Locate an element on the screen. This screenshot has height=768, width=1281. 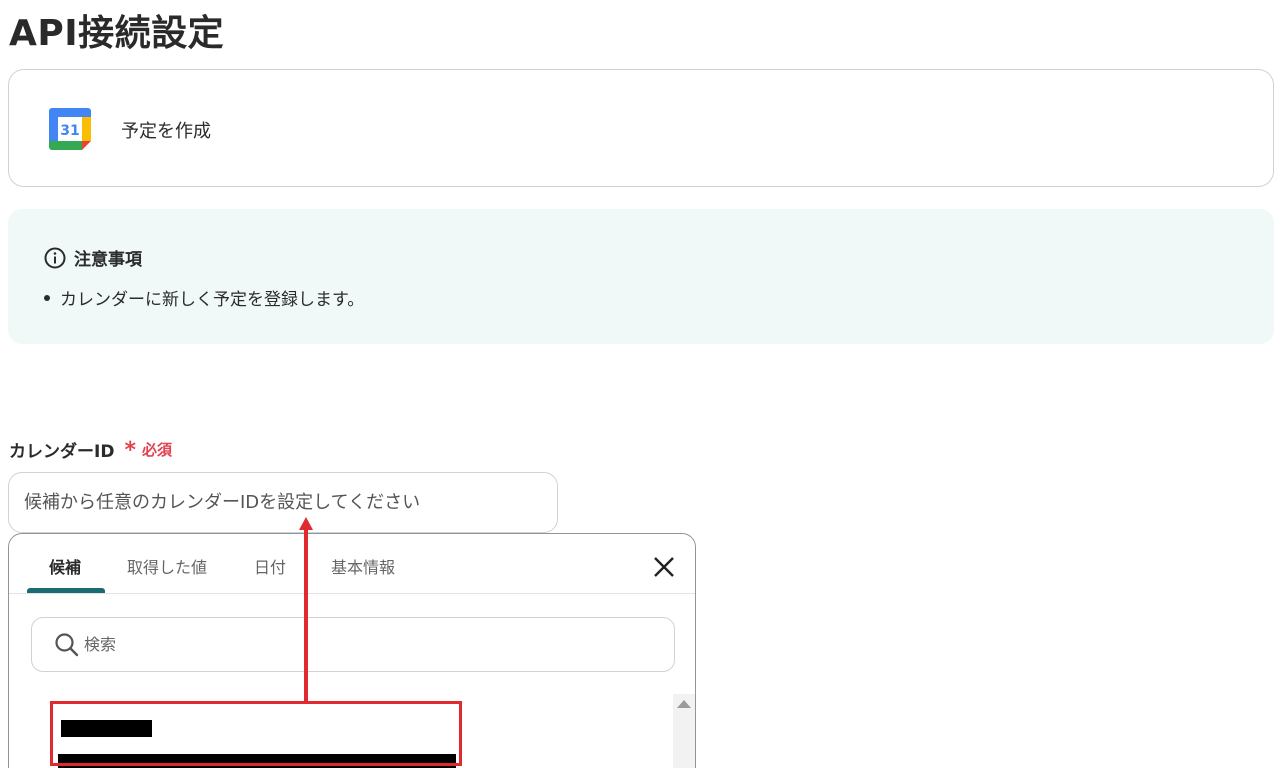
required-label: 必須 is located at coordinates (156, 449).